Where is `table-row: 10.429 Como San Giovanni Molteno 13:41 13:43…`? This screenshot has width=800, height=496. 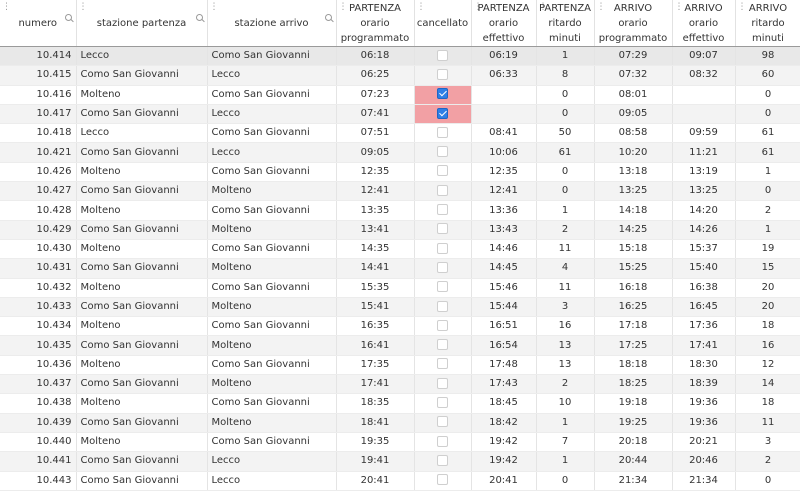 table-row: 10.429 Como San Giovanni Molteno 13:41 13:43… is located at coordinates (400, 230).